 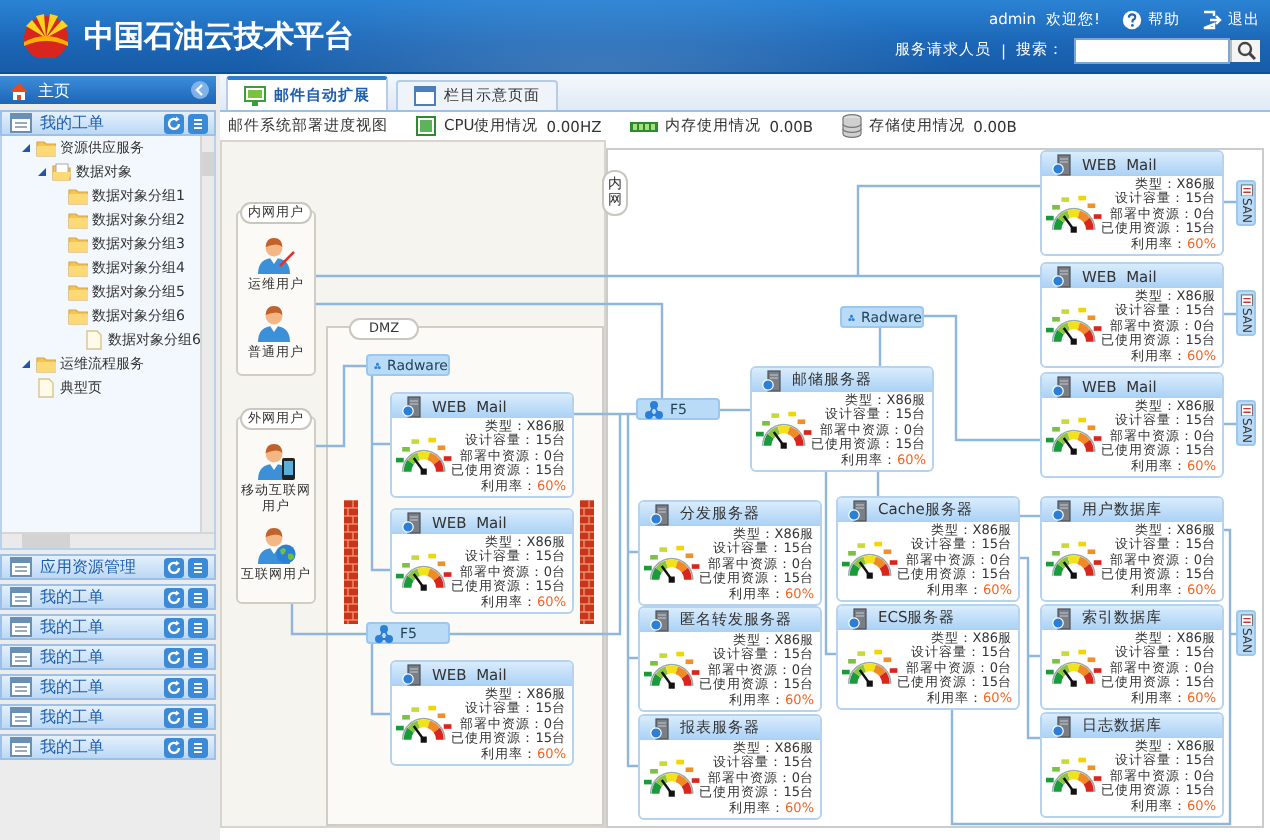 I want to click on home-bar: 主页, so click(x=108, y=90).